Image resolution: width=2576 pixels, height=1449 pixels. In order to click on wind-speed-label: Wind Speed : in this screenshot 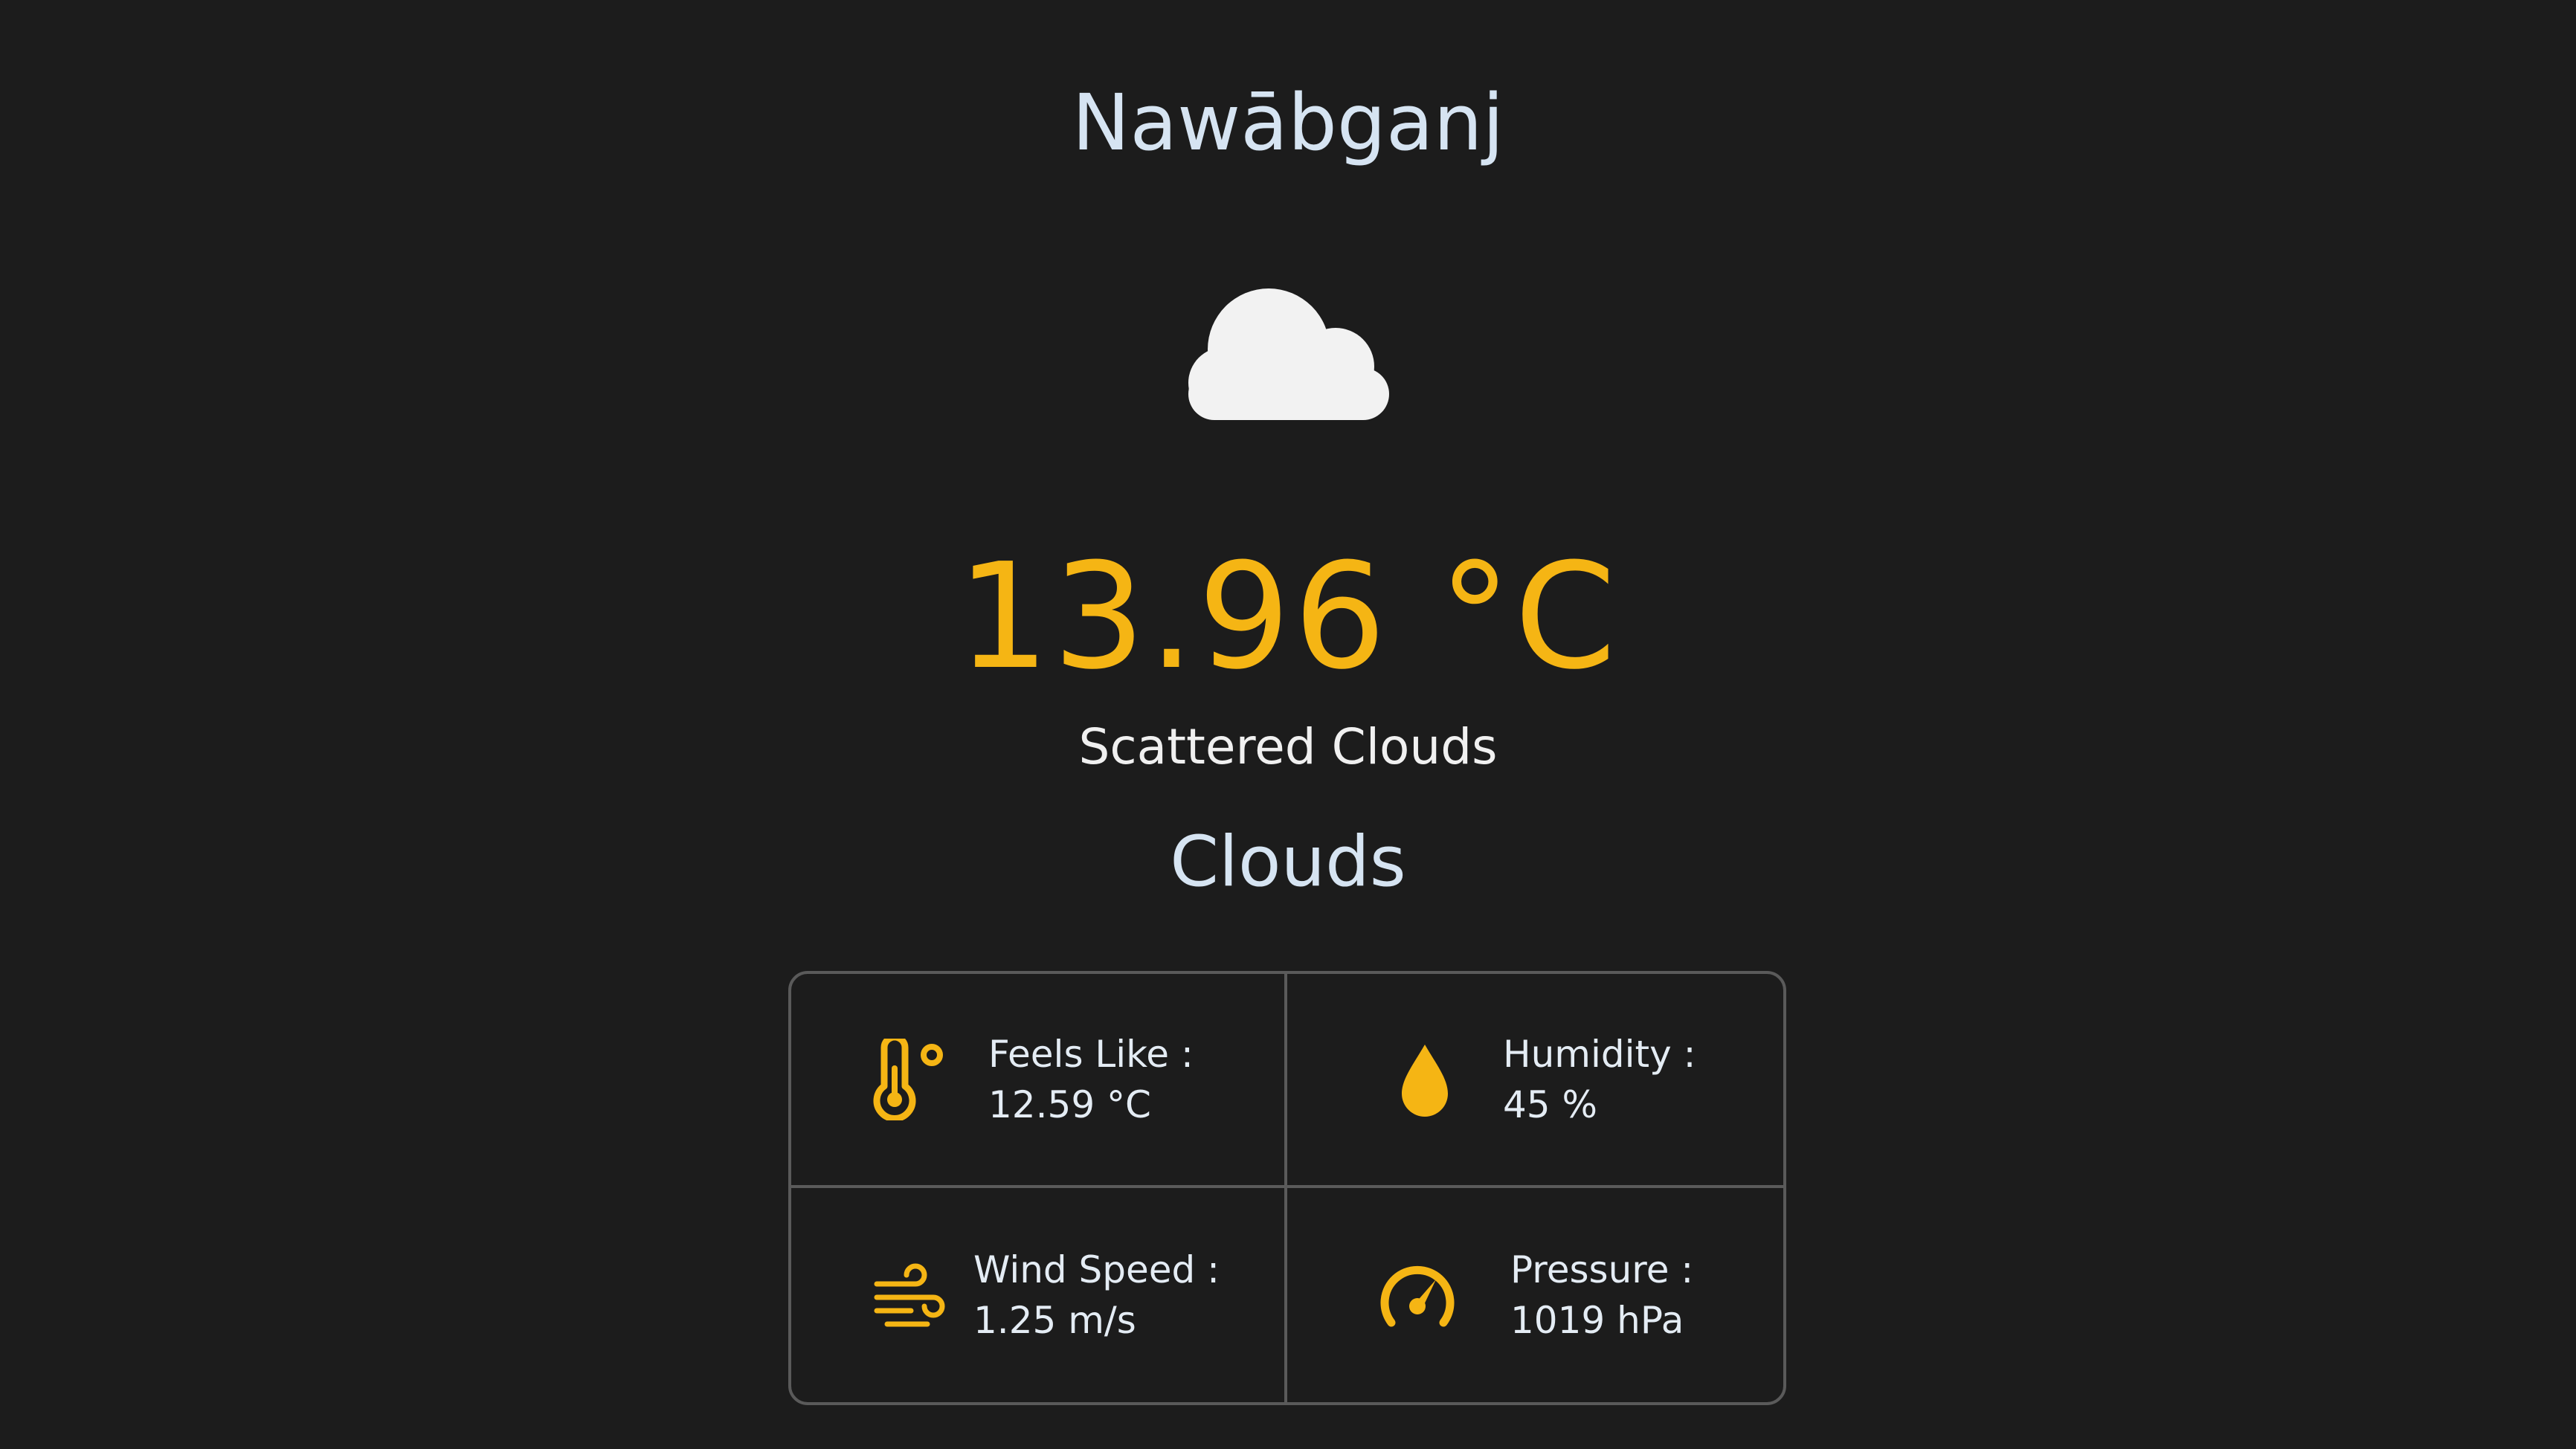, I will do `click(1096, 1269)`.